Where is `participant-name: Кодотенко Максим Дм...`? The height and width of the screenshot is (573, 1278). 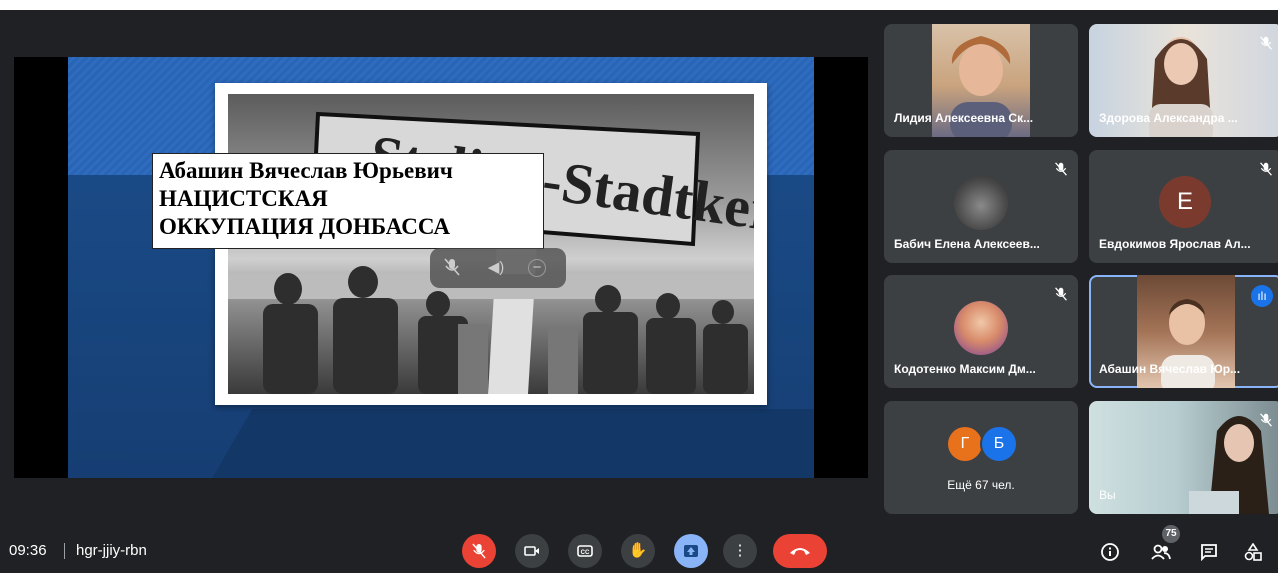
participant-name: Кодотенко Максим Дм... is located at coordinates (965, 369).